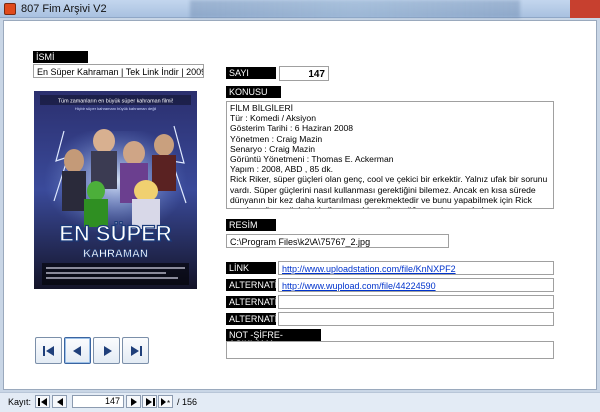 Image resolution: width=600 pixels, height=412 pixels. I want to click on next-record-button, so click(106, 350).